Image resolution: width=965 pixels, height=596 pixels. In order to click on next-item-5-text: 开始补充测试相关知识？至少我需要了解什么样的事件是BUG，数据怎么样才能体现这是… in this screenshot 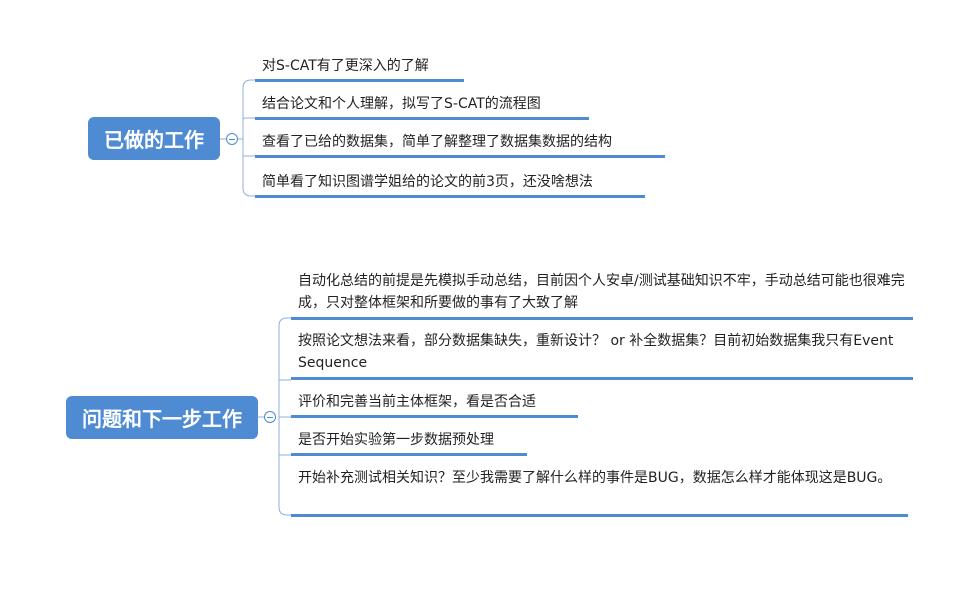, I will do `click(595, 478)`.